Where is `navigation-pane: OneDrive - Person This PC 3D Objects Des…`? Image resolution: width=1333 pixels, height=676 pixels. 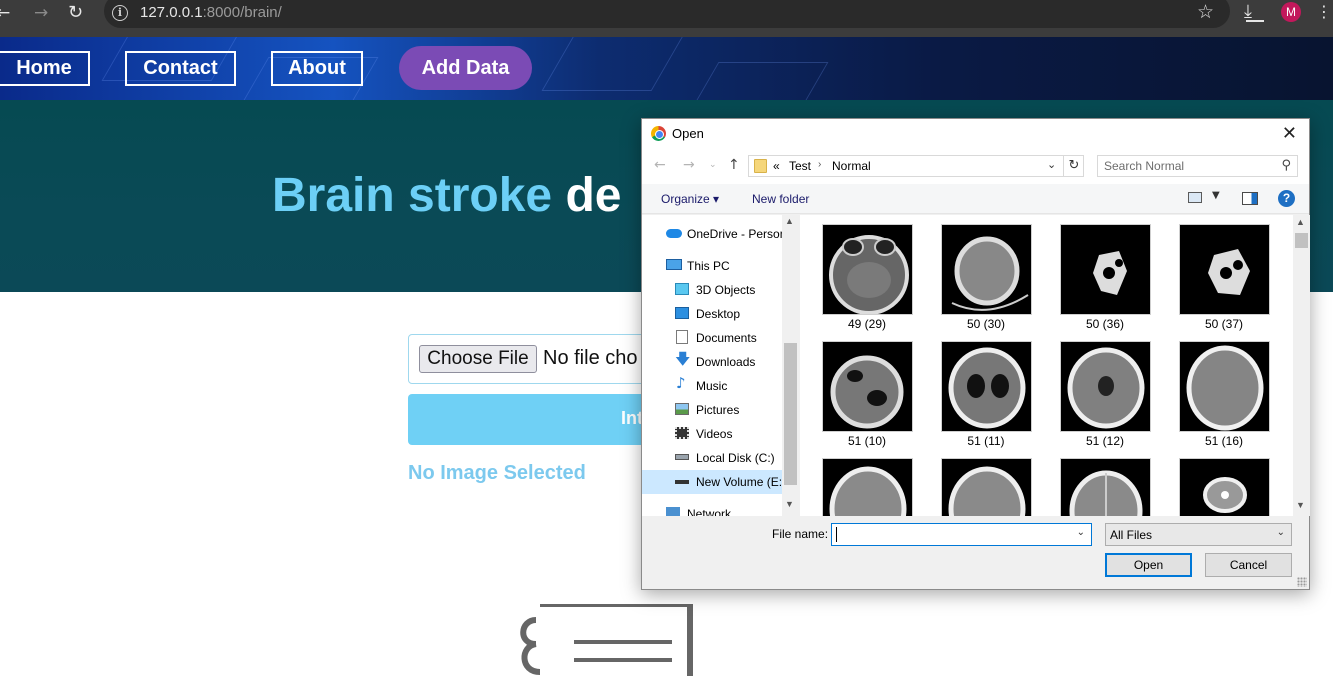 navigation-pane: OneDrive - Person This PC 3D Objects Des… is located at coordinates (720, 365).